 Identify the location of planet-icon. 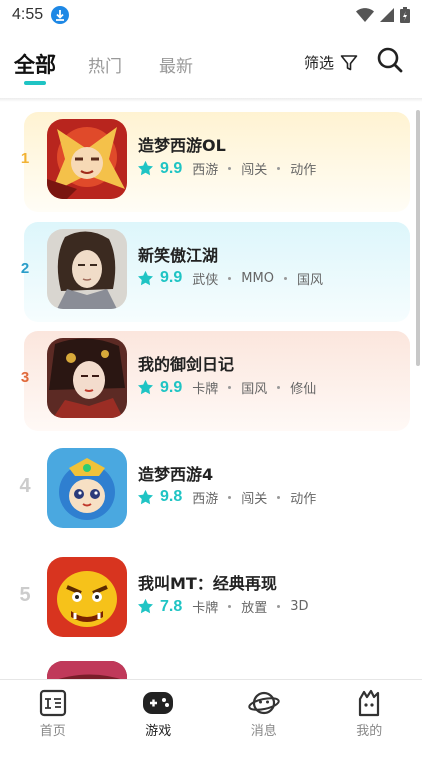
(264, 703).